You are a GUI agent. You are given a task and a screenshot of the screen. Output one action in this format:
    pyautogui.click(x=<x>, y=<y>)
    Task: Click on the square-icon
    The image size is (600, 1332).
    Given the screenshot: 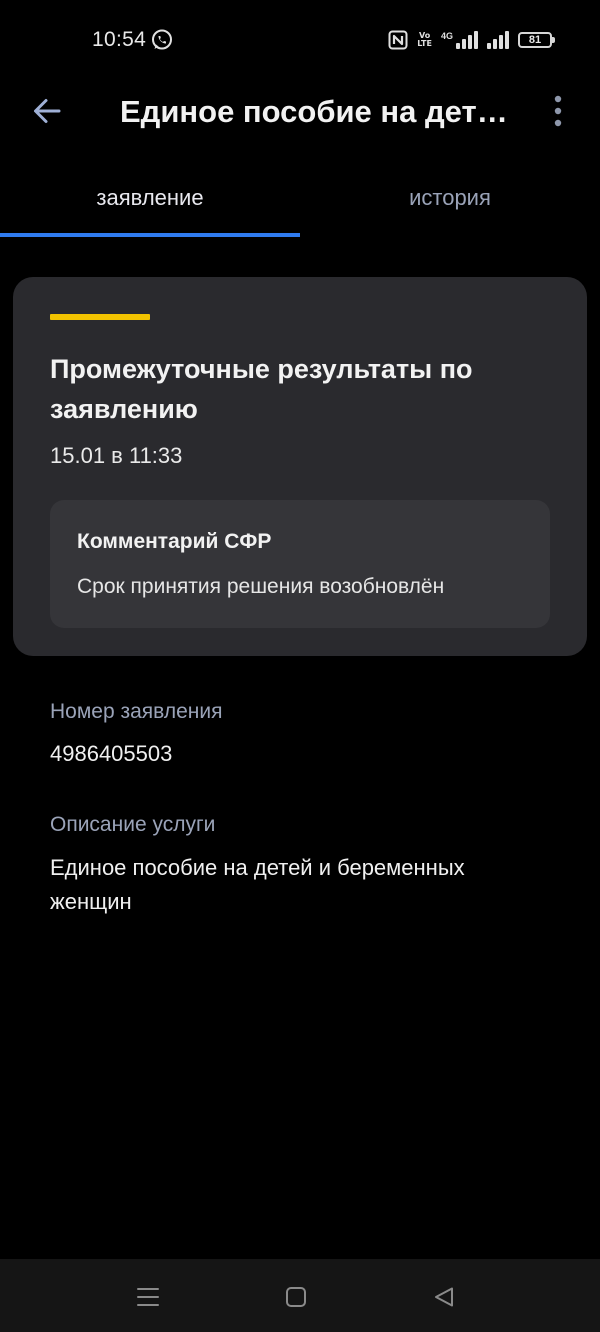 What is the action you would take?
    pyautogui.click(x=296, y=1297)
    